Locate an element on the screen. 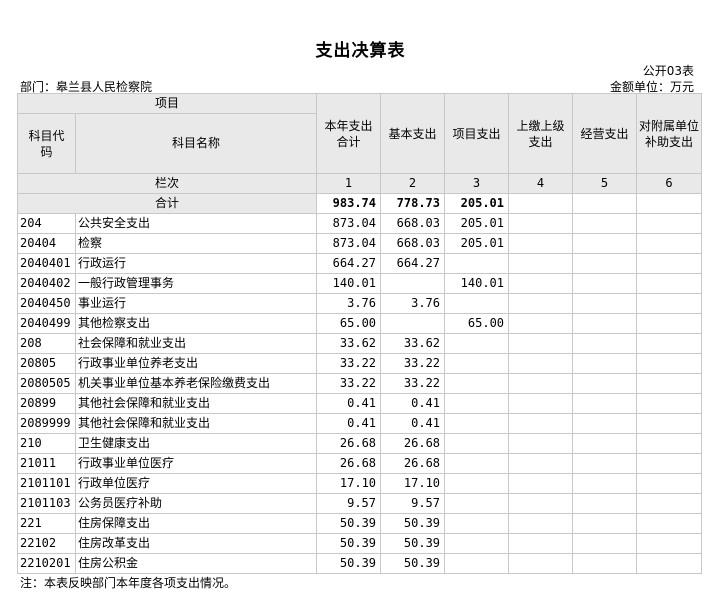  table-row: 2210201 住房公积金 50.39 50.39 is located at coordinates (360, 563).